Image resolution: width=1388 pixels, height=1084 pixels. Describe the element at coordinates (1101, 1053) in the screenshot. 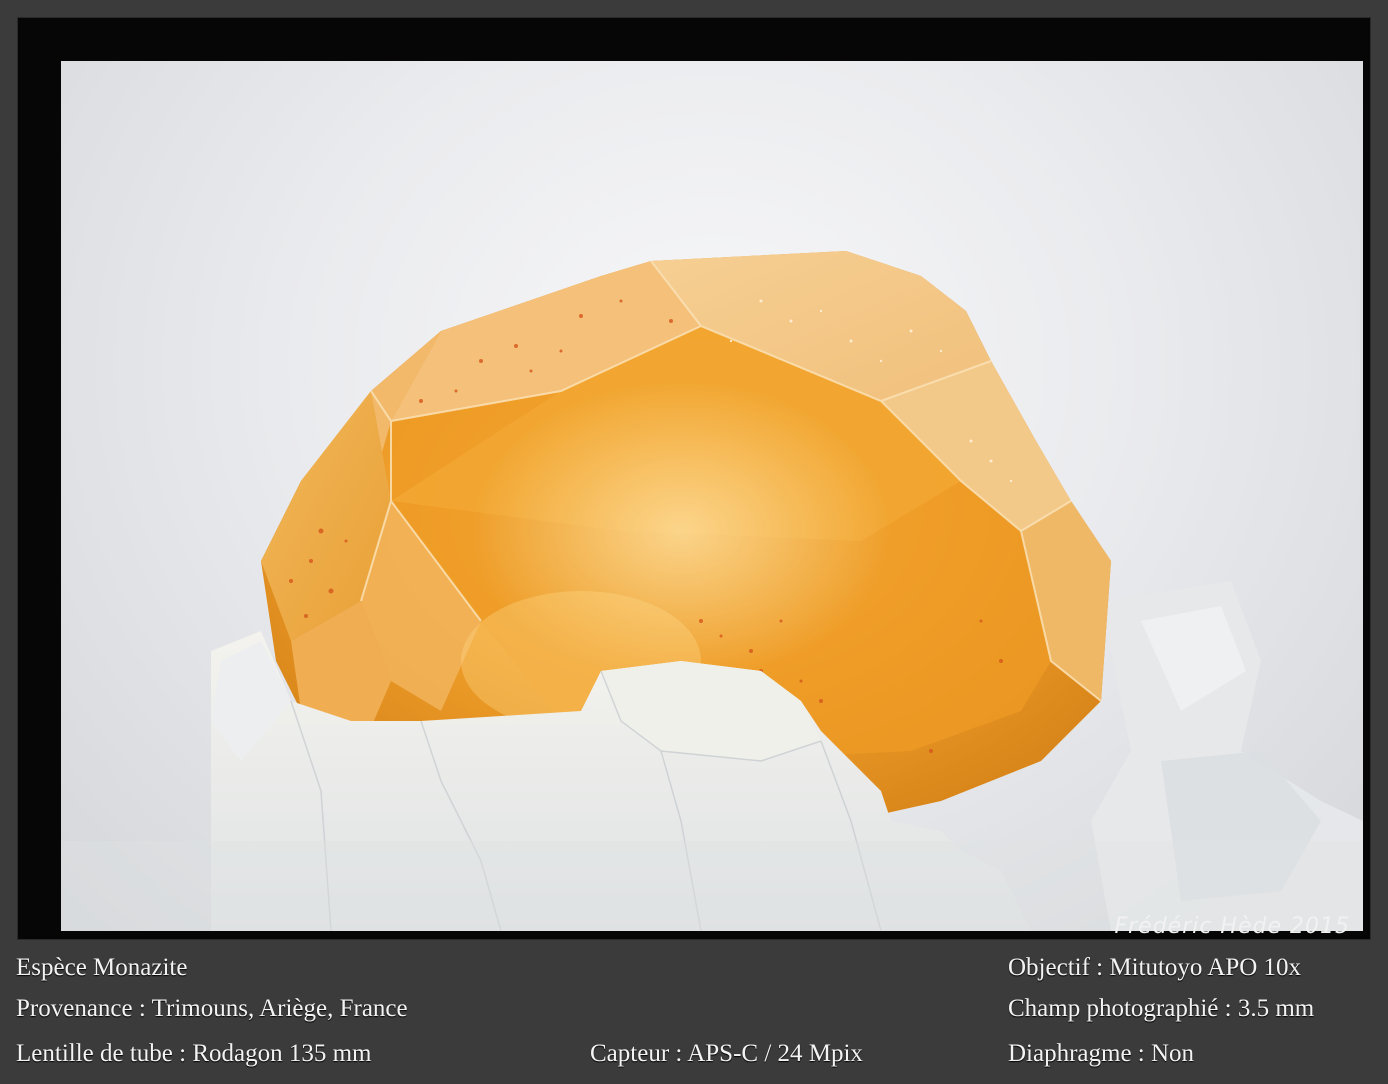

I see `caption-diaphragme: Diaphragme : Non` at that location.